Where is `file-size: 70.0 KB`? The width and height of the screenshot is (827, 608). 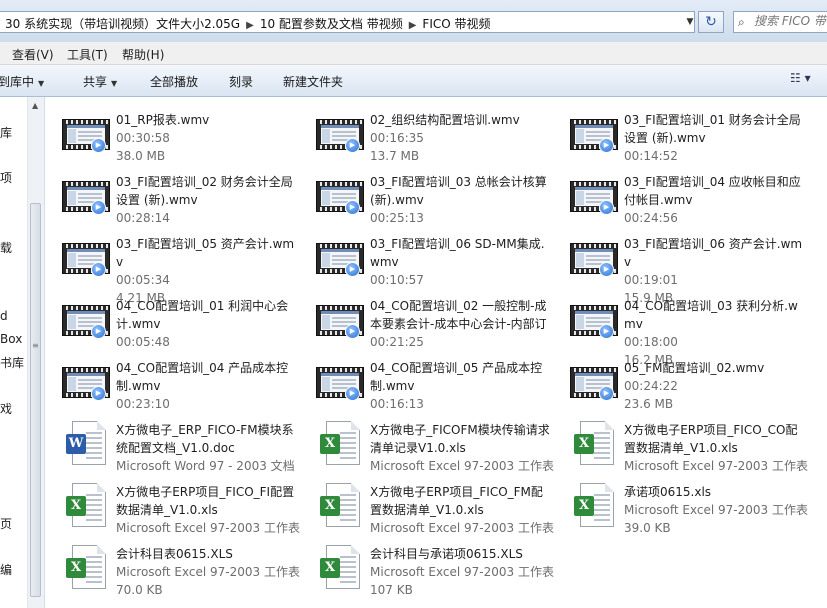
file-size: 70.0 KB is located at coordinates (139, 590).